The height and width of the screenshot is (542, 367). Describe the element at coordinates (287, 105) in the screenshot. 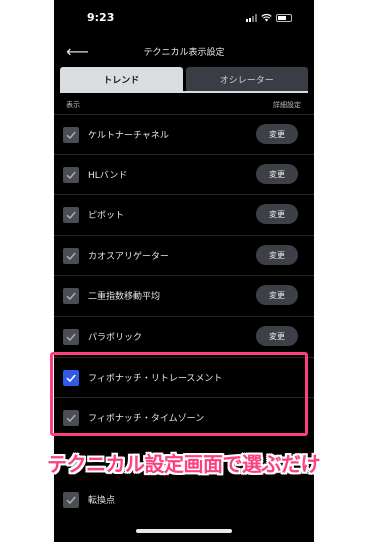

I see `detail-column-header: 詳細設定` at that location.